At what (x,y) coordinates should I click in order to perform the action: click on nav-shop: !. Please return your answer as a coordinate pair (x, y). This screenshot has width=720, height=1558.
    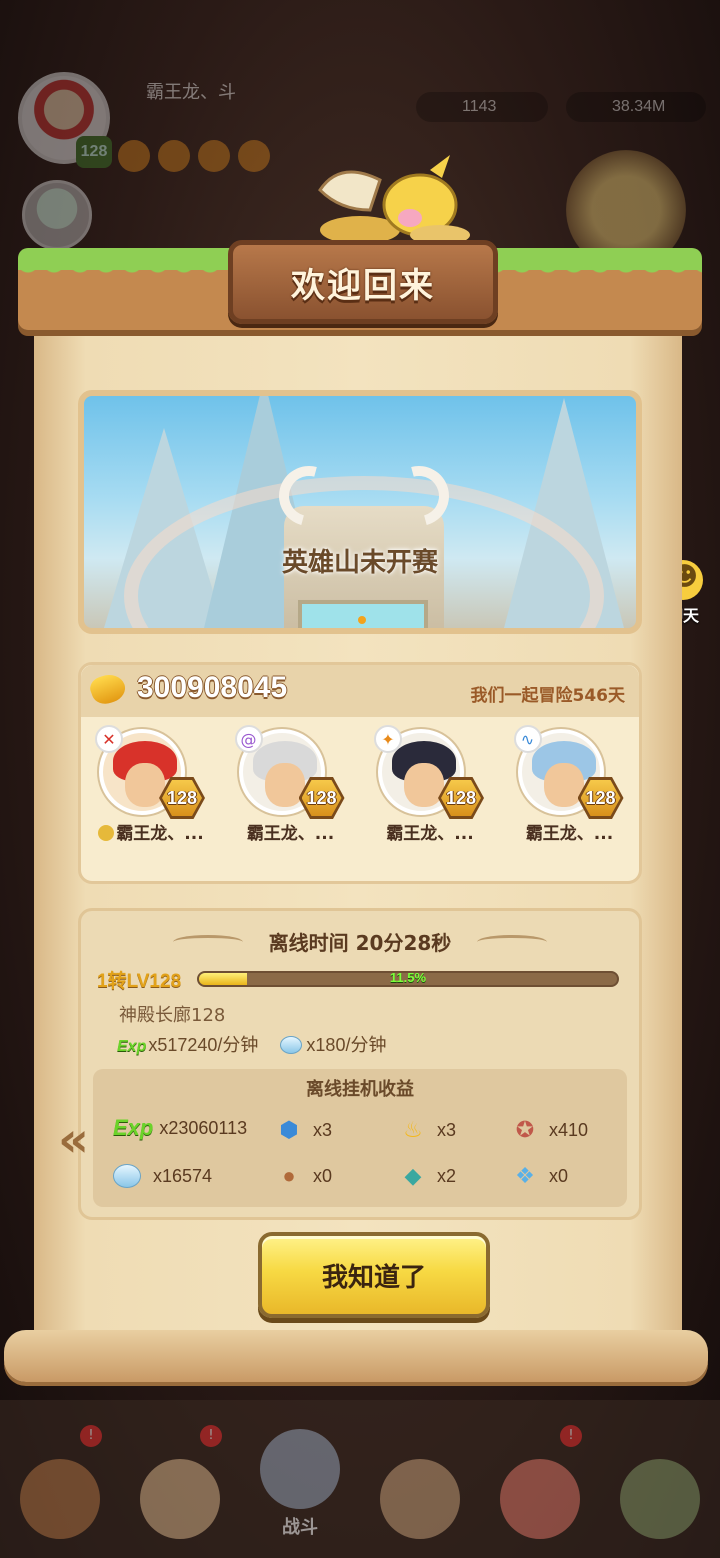
    Looking at the image, I should click on (540, 1479).